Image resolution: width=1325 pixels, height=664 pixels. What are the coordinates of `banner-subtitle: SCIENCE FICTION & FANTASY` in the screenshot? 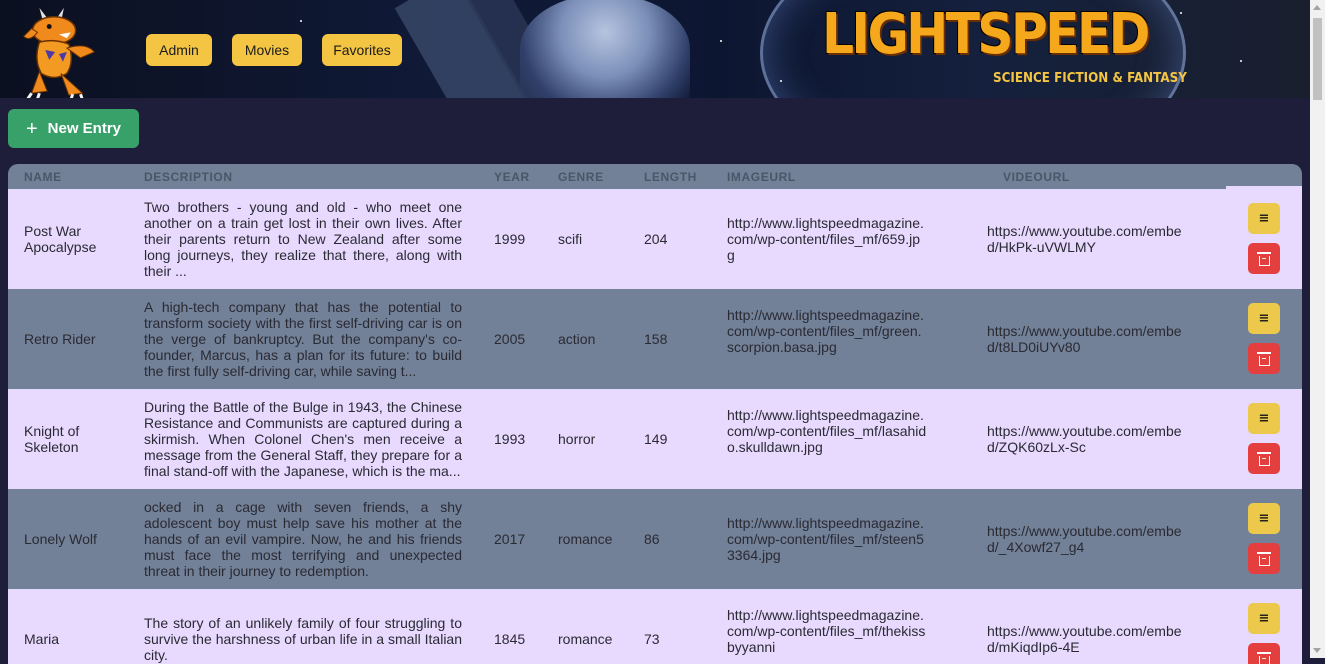 It's located at (1090, 78).